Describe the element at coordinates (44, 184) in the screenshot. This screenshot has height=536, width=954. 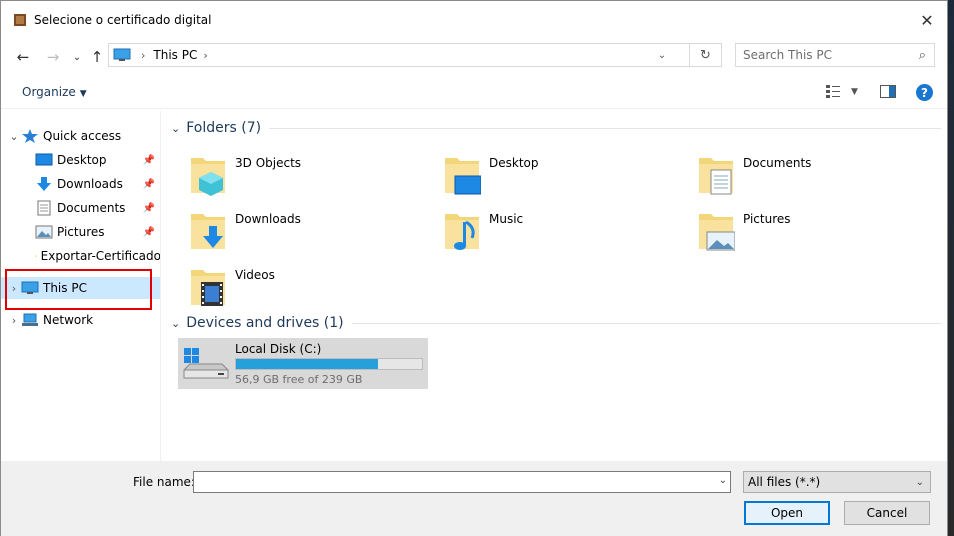
I see `download-arrow-icon` at that location.